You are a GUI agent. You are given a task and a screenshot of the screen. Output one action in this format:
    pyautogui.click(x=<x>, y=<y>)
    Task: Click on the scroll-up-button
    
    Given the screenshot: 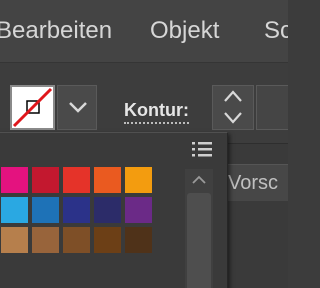 What is the action you would take?
    pyautogui.click(x=199, y=180)
    